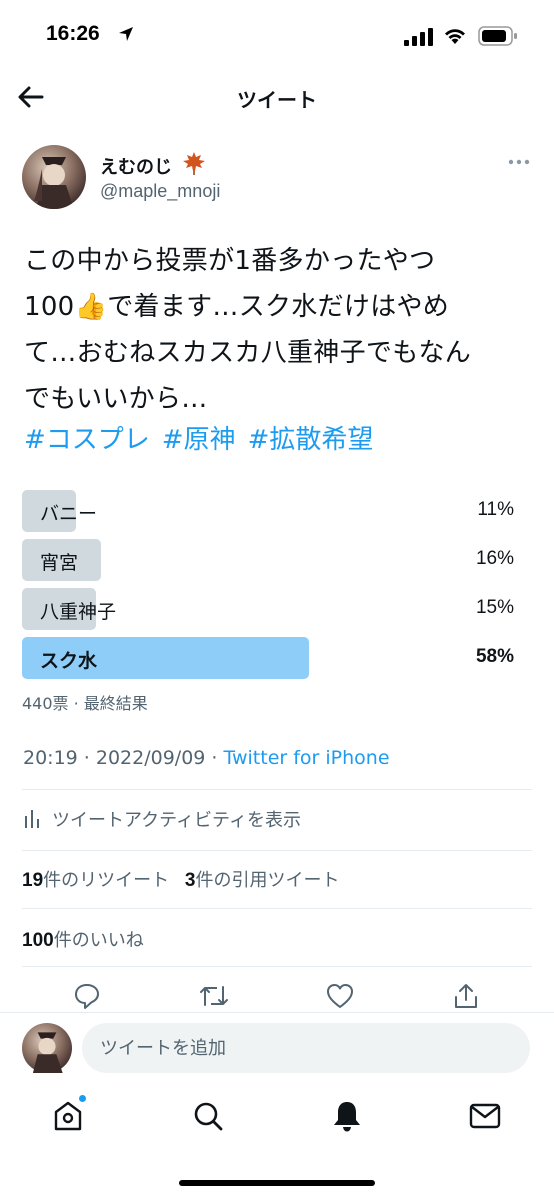 The height and width of the screenshot is (1200, 554). Describe the element at coordinates (269, 659) in the screenshot. I see `poll-option: スク水 58%` at that location.